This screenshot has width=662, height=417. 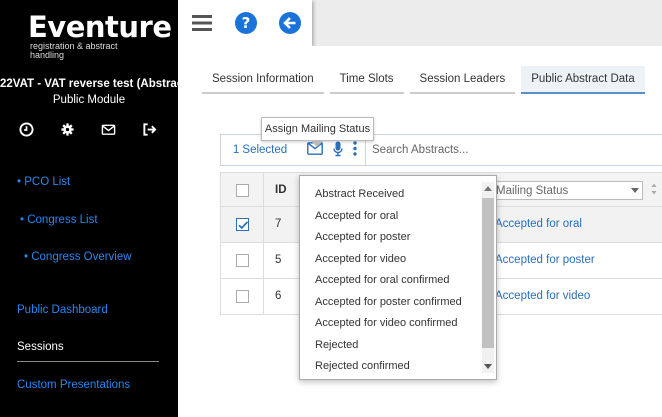 I want to click on row-id: 6, so click(x=278, y=296).